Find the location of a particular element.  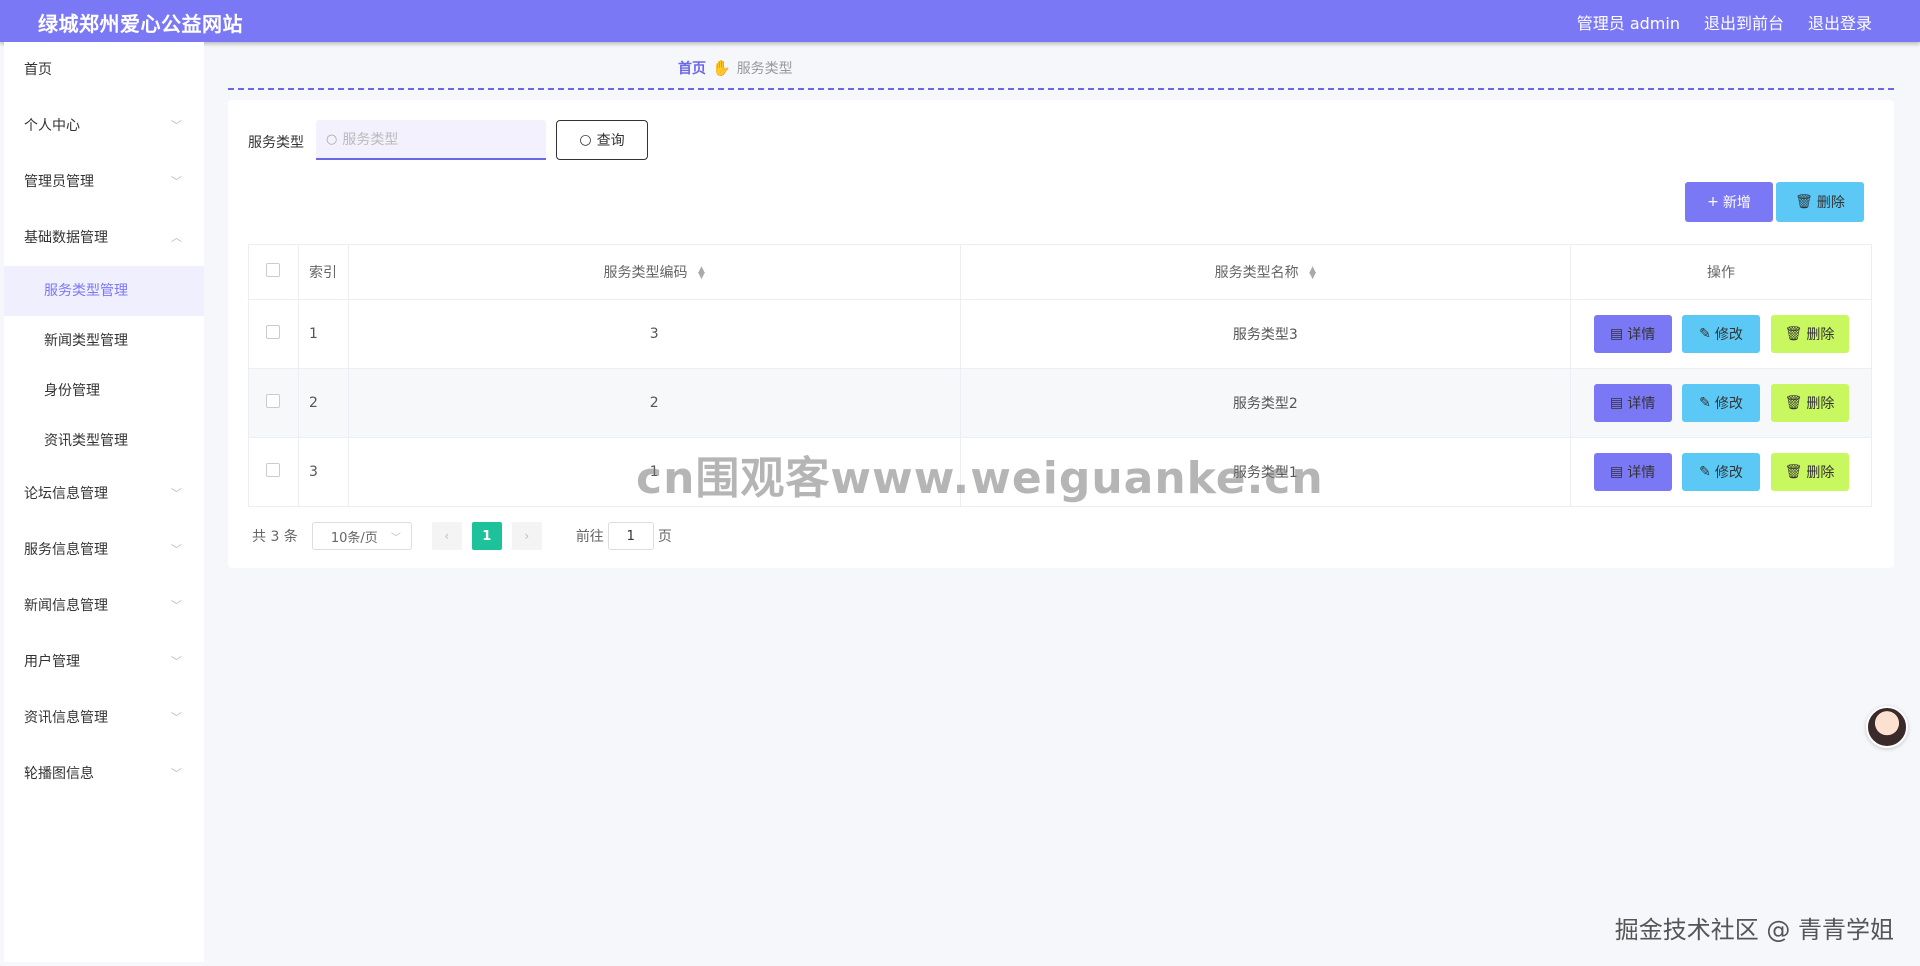

table-row: 2 2 服务类型2 ▤ 详情 ✎ 修改 🗑 删除 is located at coordinates (1060, 403).